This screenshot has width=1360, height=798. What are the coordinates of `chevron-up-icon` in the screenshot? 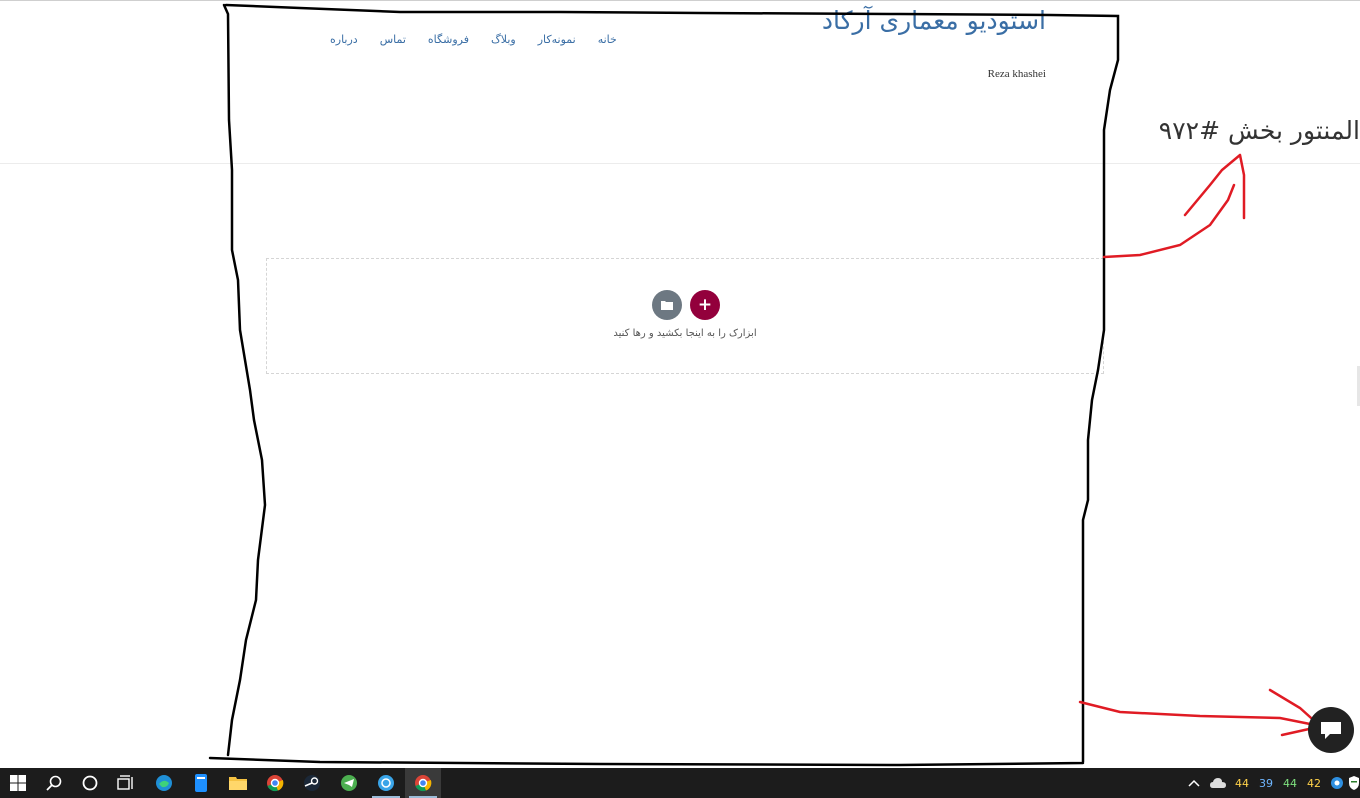 It's located at (1194, 783).